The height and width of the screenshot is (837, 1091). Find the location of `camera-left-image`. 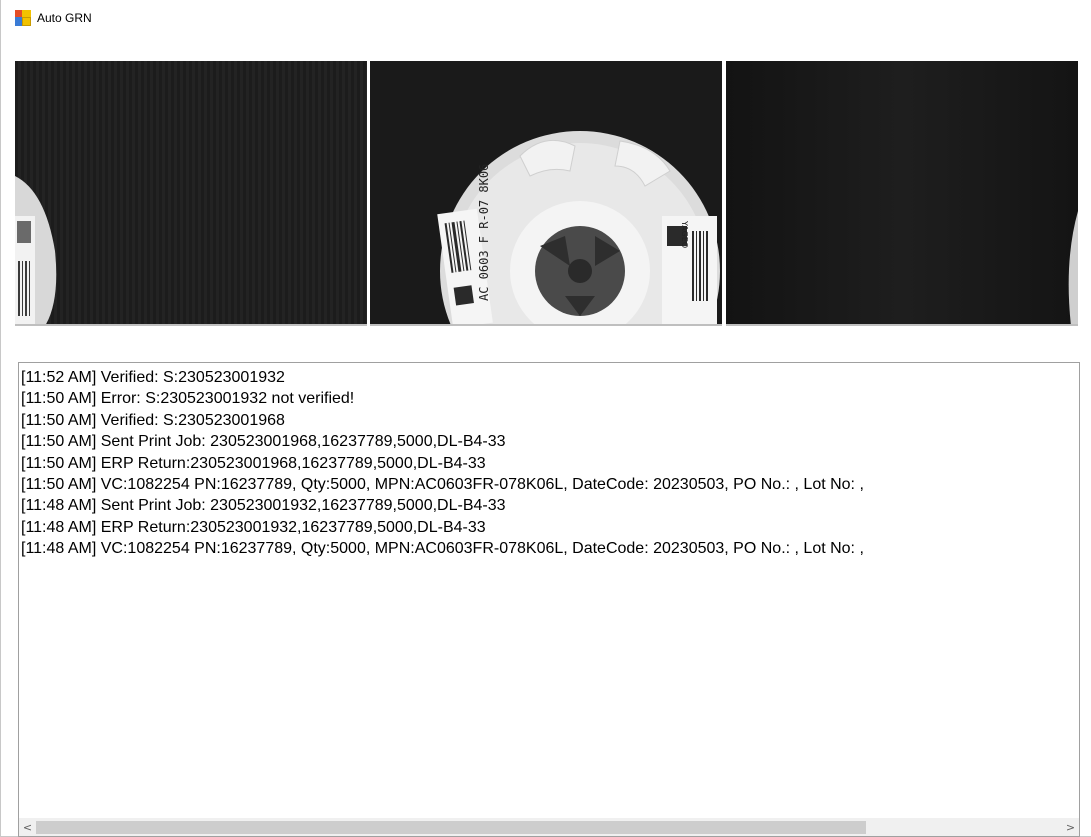

camera-left-image is located at coordinates (191, 192).